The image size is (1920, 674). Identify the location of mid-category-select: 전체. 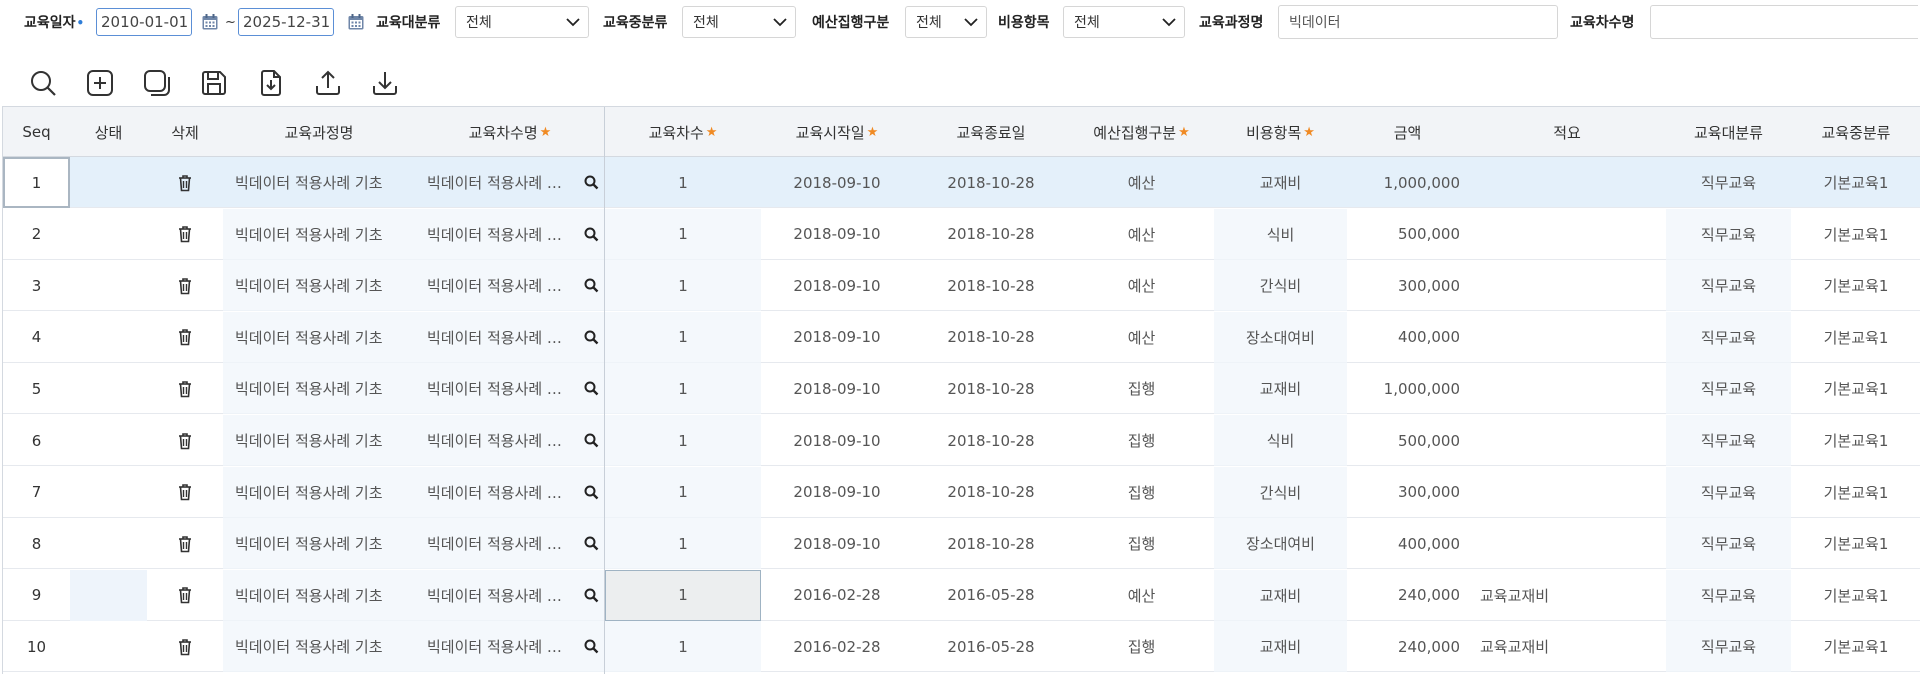
(739, 22).